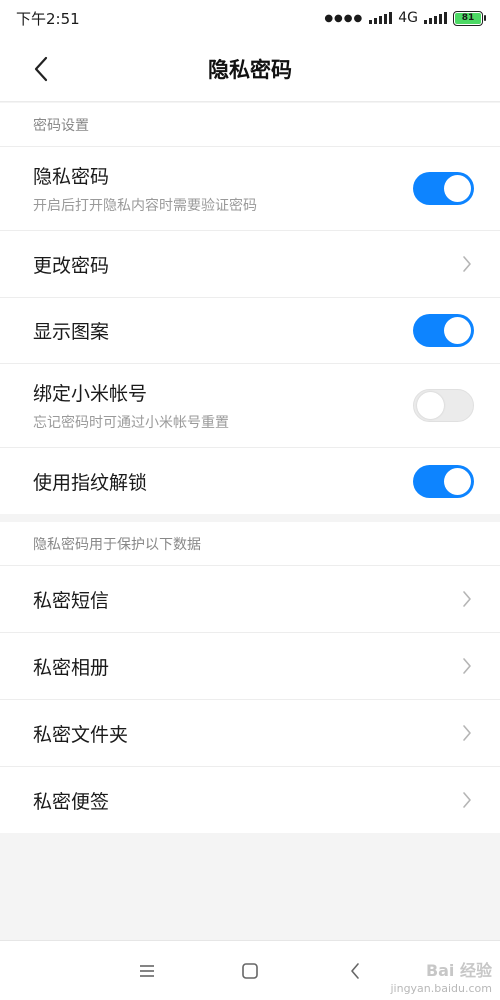 The image size is (500, 1000). What do you see at coordinates (250, 264) in the screenshot?
I see `row-change-password: 更改密码` at bounding box center [250, 264].